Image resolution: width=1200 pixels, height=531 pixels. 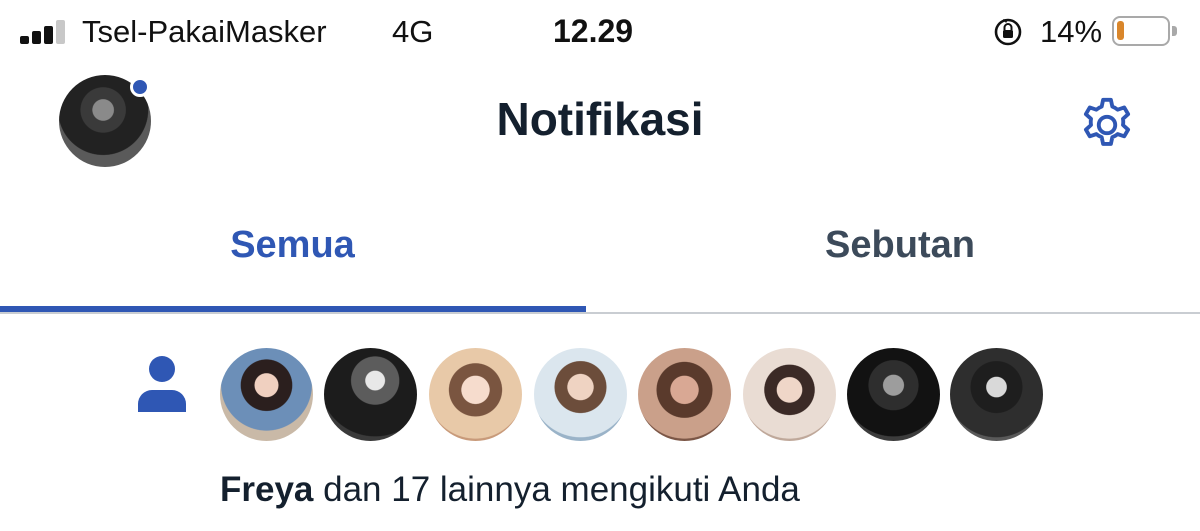 I want to click on notification-text: Freya dan 17 lainnya mengikuti Anda, so click(x=510, y=490).